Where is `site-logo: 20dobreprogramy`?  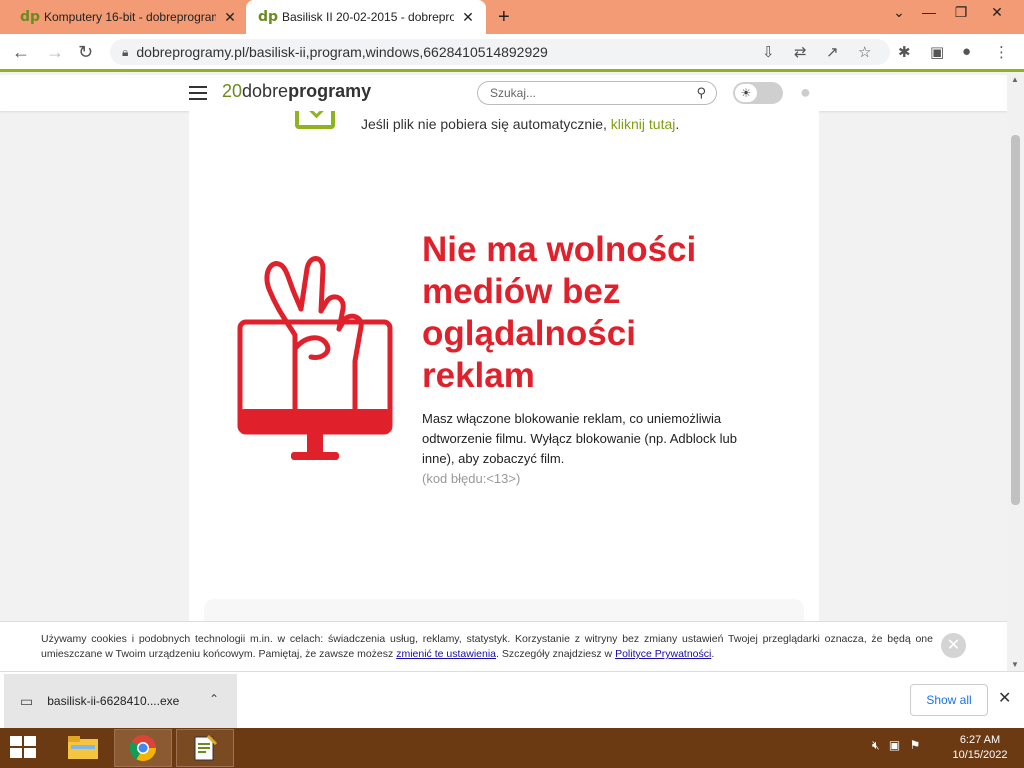 site-logo: 20dobreprogramy is located at coordinates (296, 91).